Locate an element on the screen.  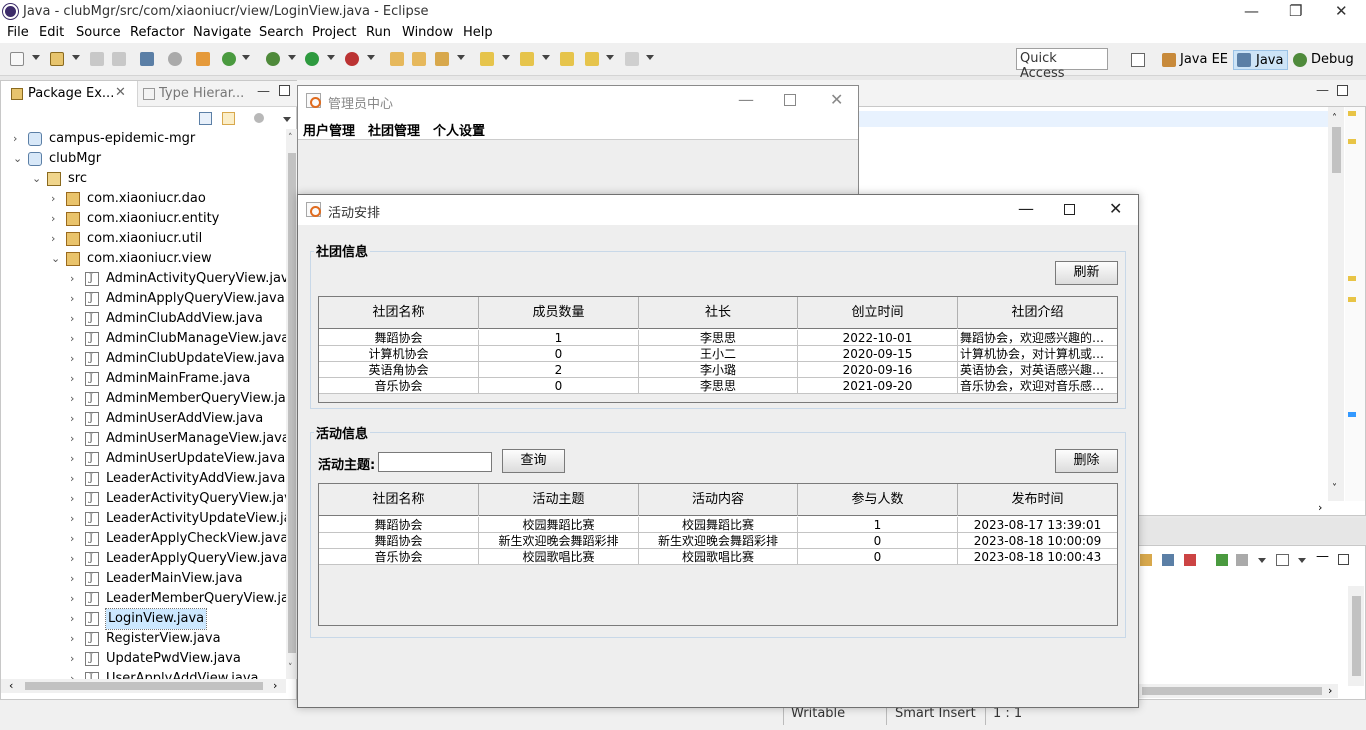
tree-item: › com.xiaoniucr.dao is located at coordinates (143, 199).